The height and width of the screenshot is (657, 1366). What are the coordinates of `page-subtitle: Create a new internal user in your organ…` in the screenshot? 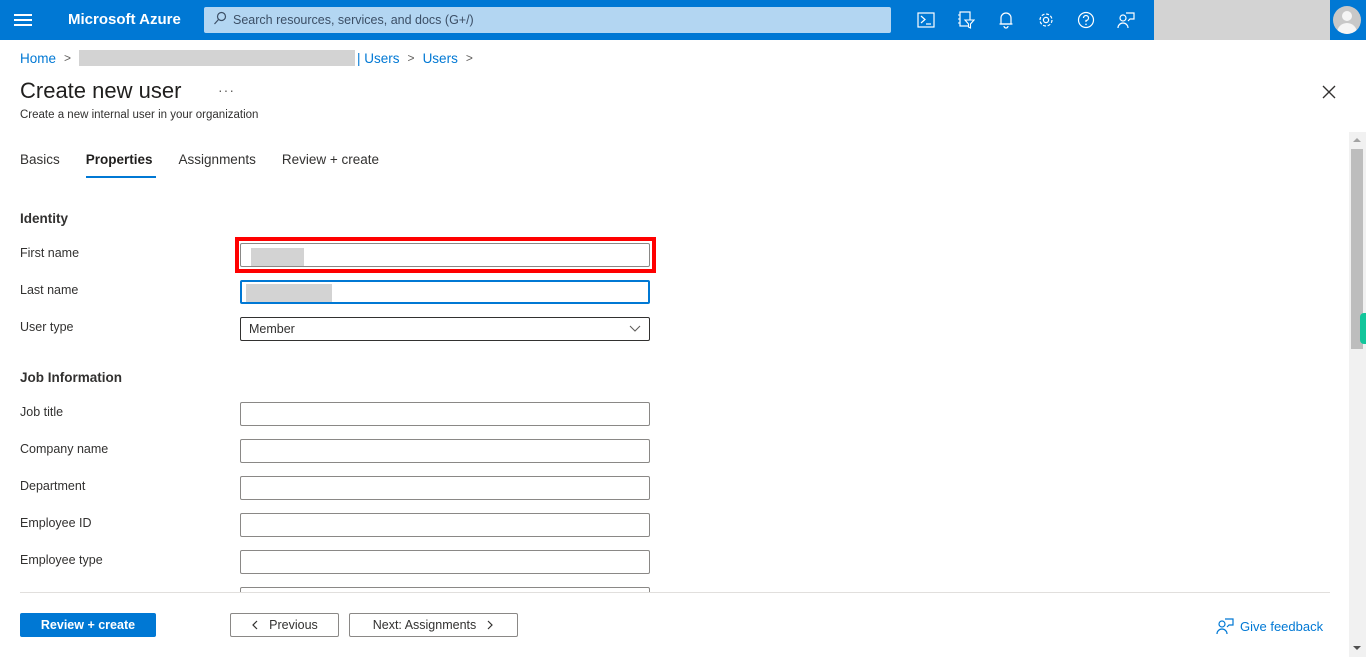 It's located at (139, 115).